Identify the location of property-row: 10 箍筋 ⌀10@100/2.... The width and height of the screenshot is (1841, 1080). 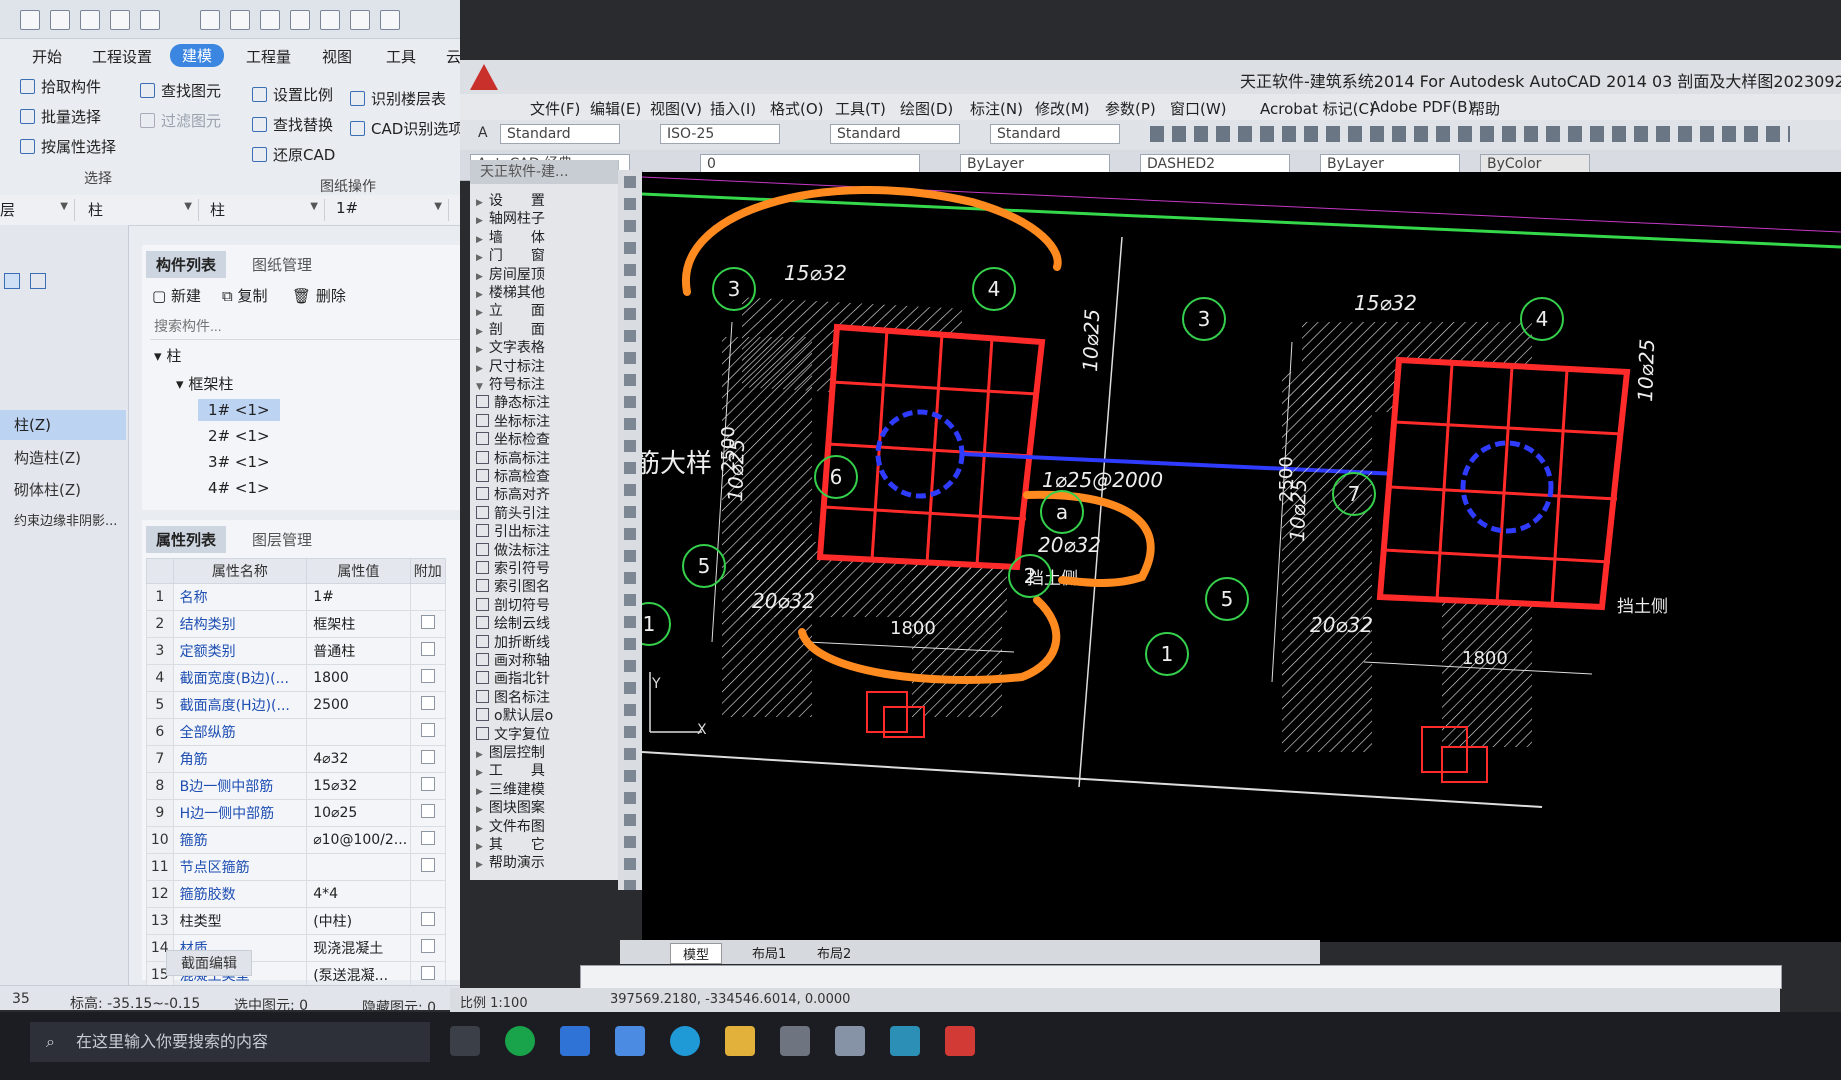
(296, 840).